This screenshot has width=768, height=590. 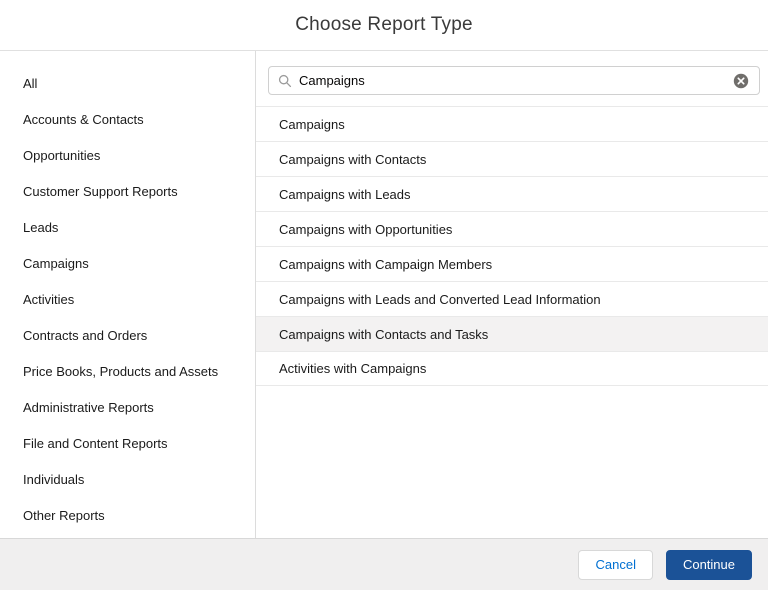 I want to click on sidebar-category-item: Opportunities, so click(x=127, y=155).